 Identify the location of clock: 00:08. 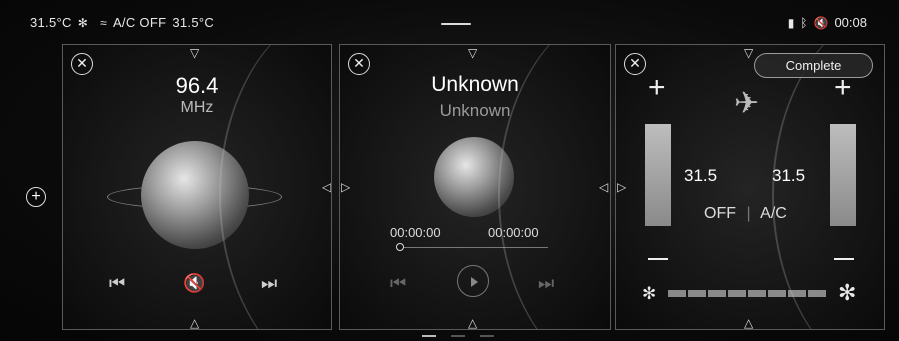
(850, 22).